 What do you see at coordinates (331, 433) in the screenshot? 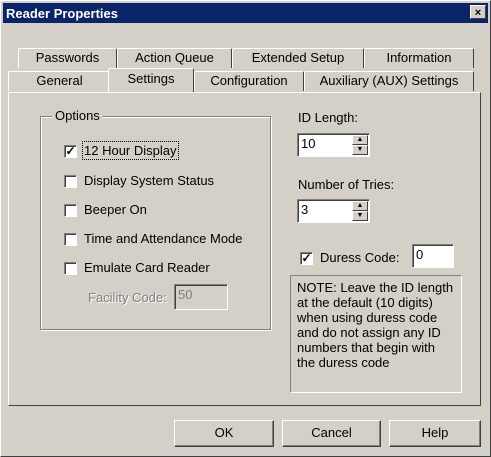
I see `cancel-button: Cancel` at bounding box center [331, 433].